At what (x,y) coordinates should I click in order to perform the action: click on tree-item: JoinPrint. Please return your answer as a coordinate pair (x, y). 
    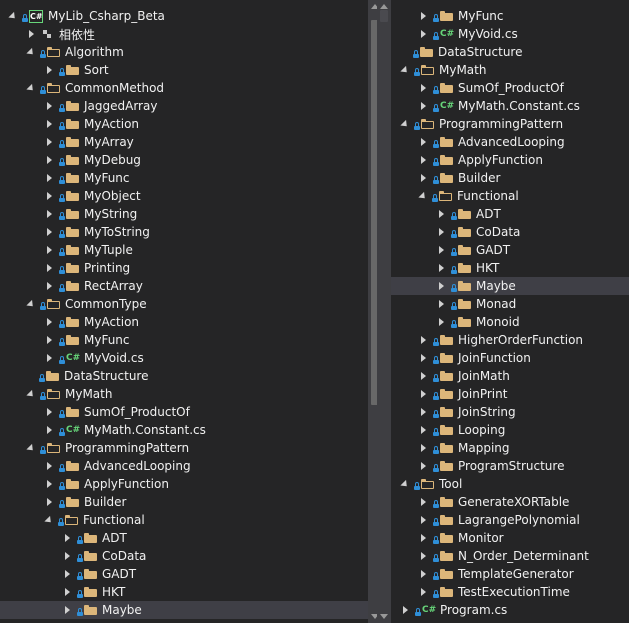
    Looking at the image, I should click on (510, 394).